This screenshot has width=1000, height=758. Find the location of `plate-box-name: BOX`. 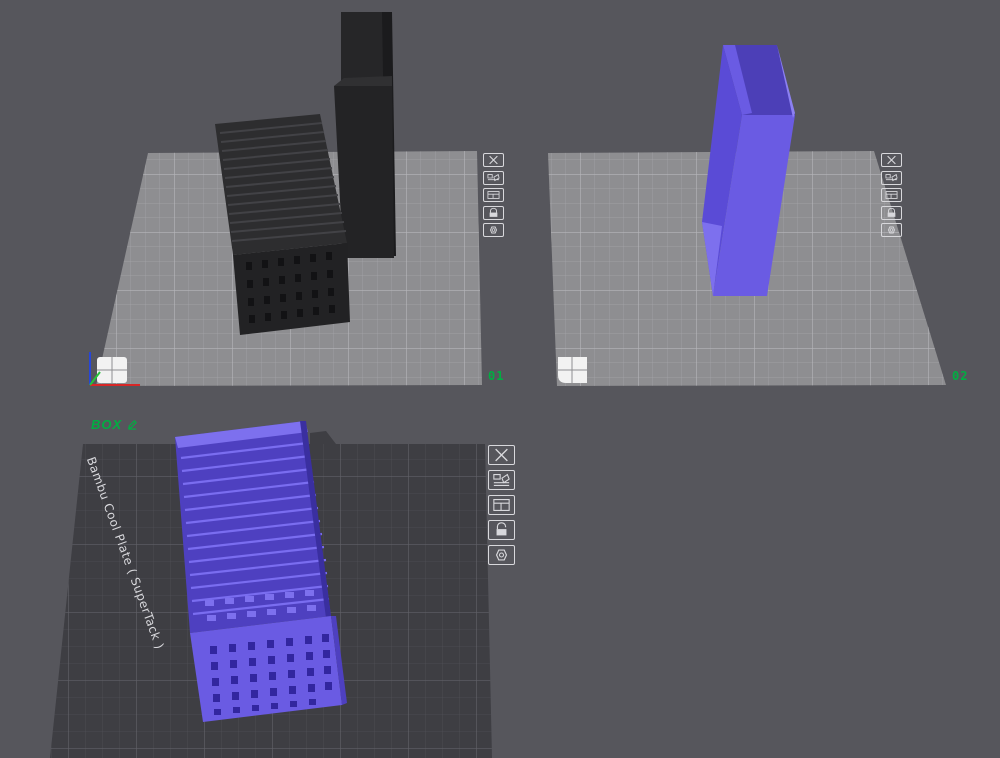

plate-box-name: BOX is located at coordinates (107, 424).